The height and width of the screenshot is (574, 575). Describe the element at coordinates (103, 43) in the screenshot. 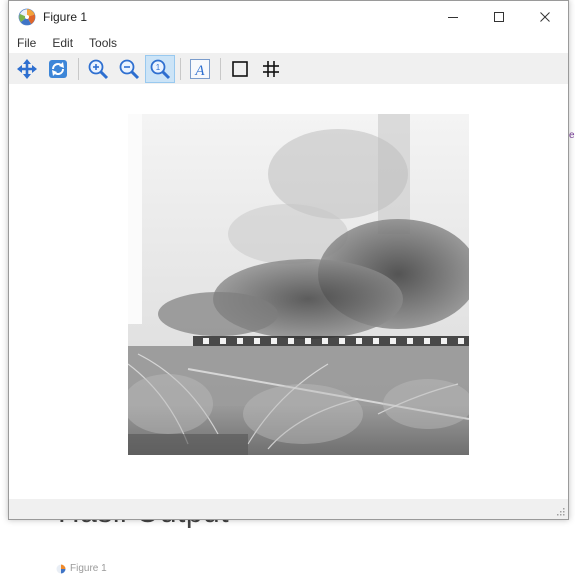

I see `menu-tools: Tools` at that location.